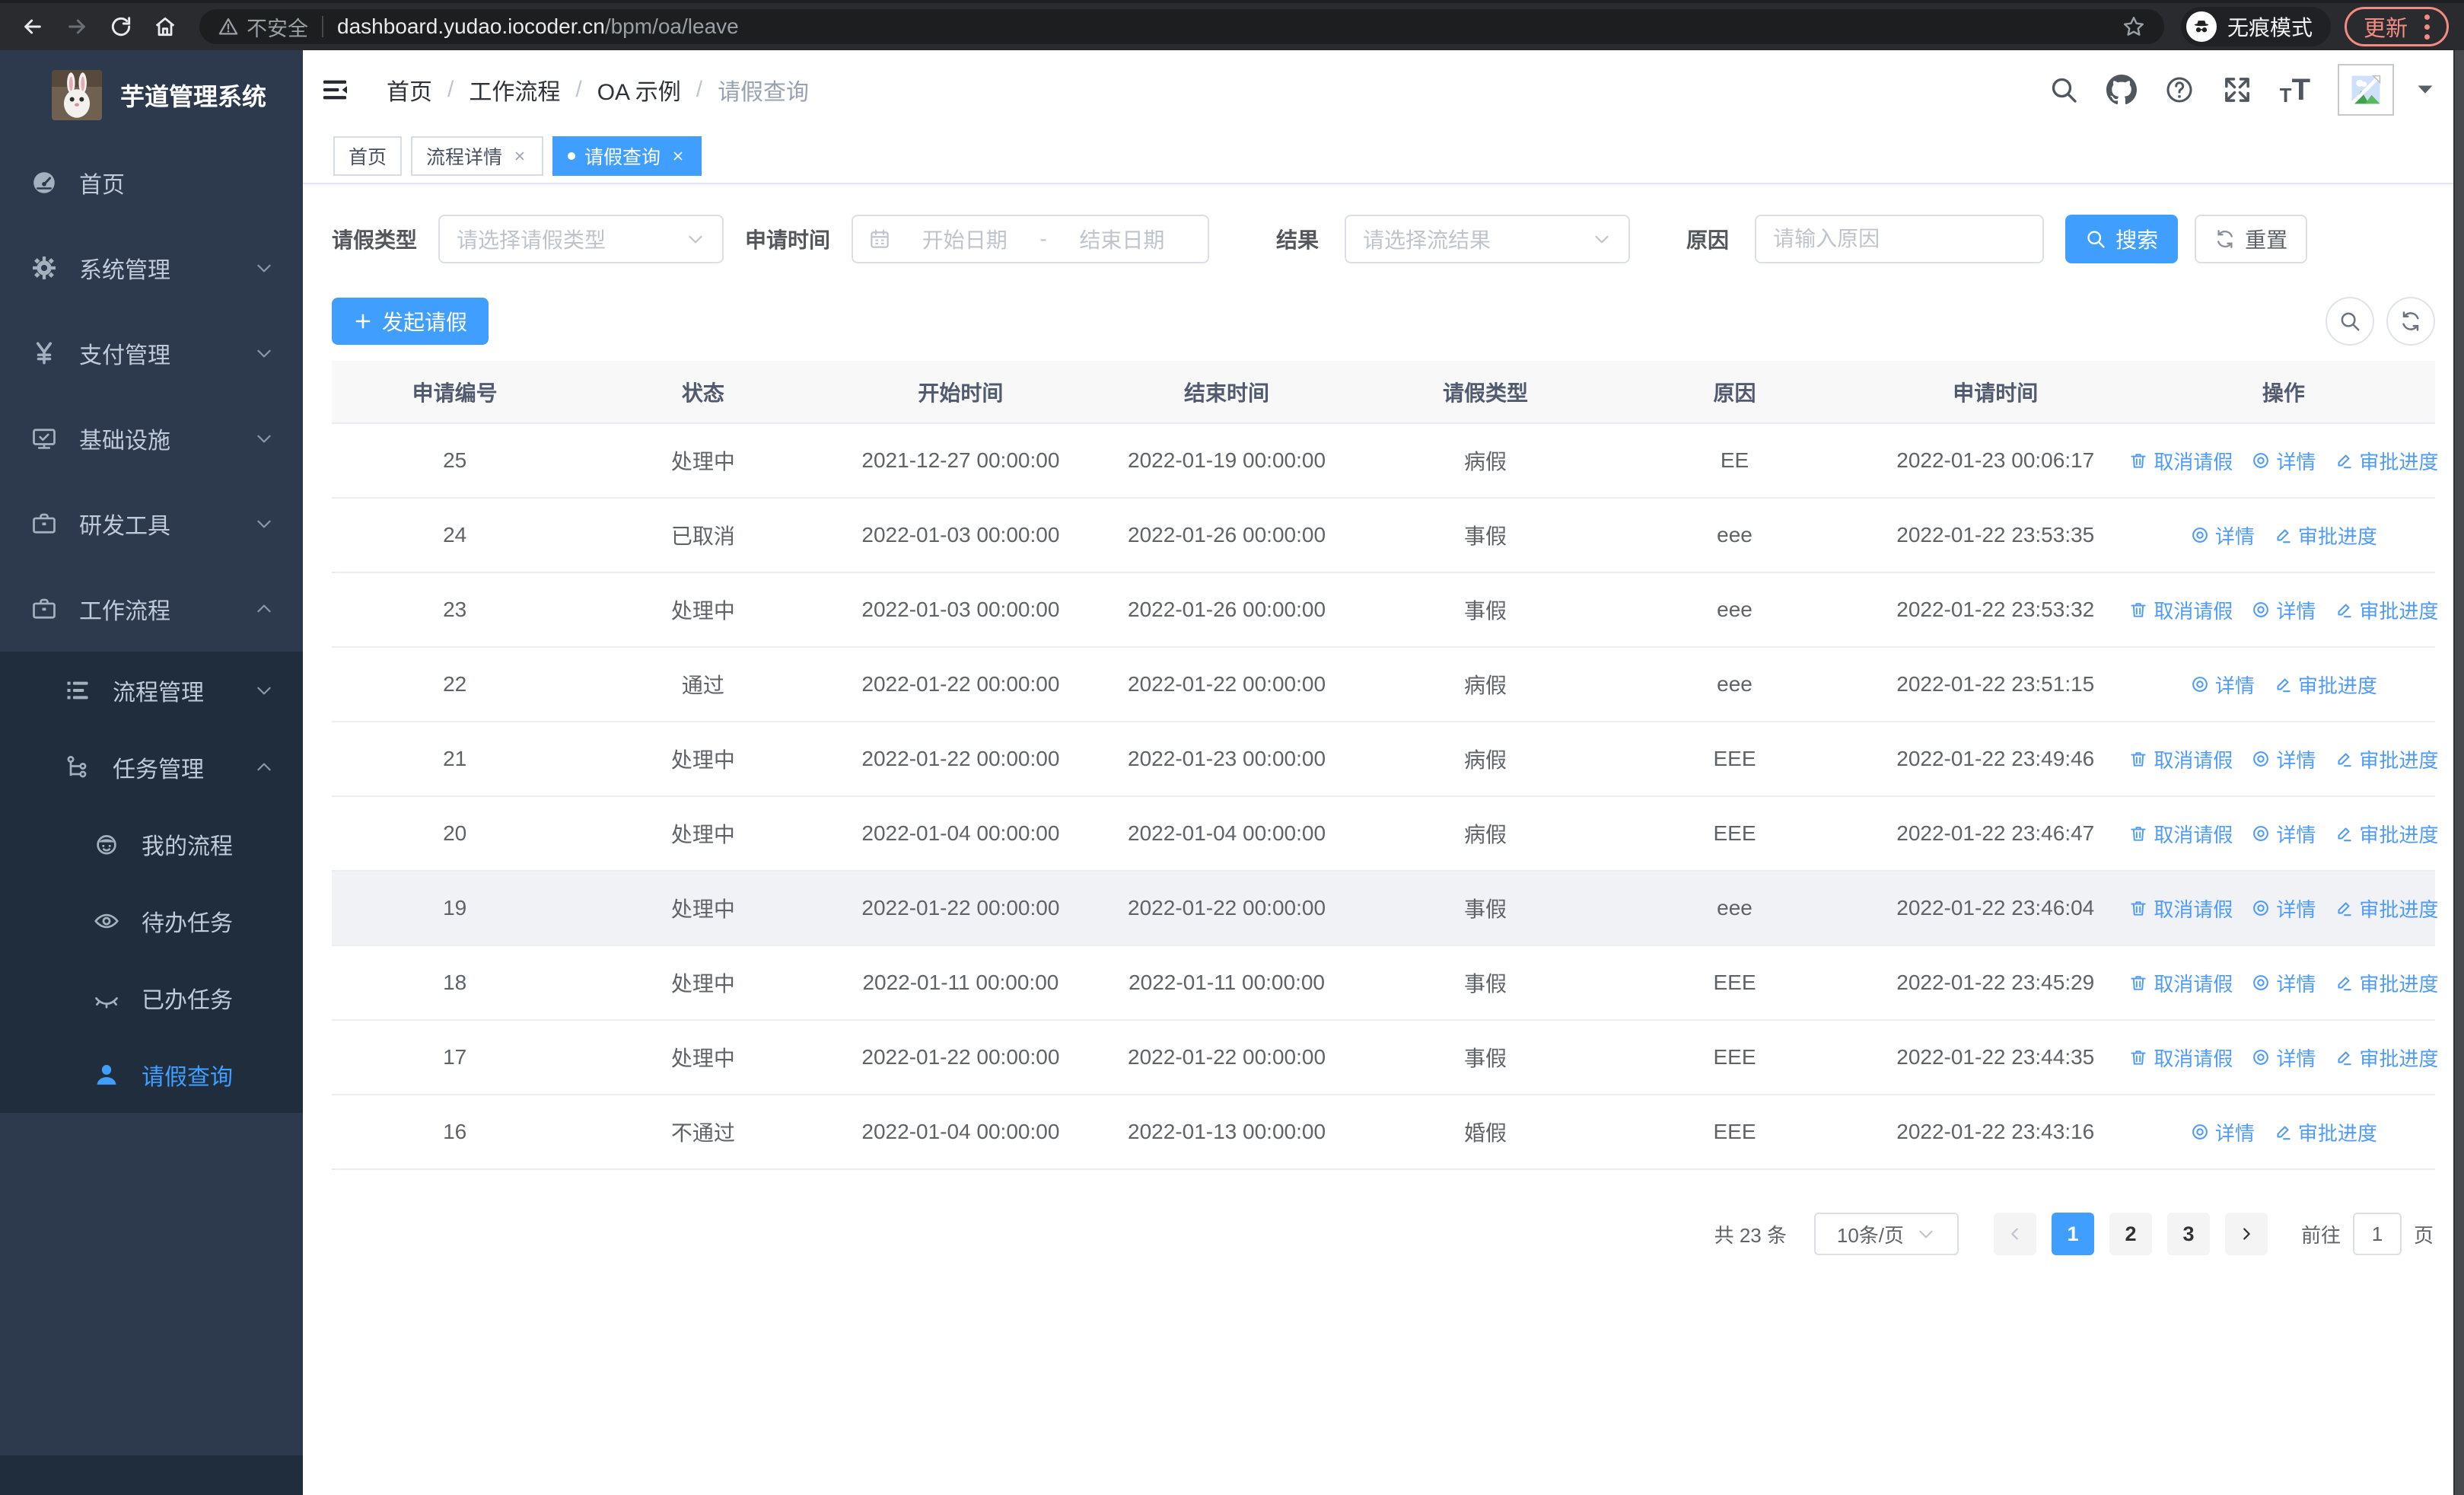 The image size is (2464, 1495). What do you see at coordinates (2410, 322) in the screenshot?
I see `refresh-table-button` at bounding box center [2410, 322].